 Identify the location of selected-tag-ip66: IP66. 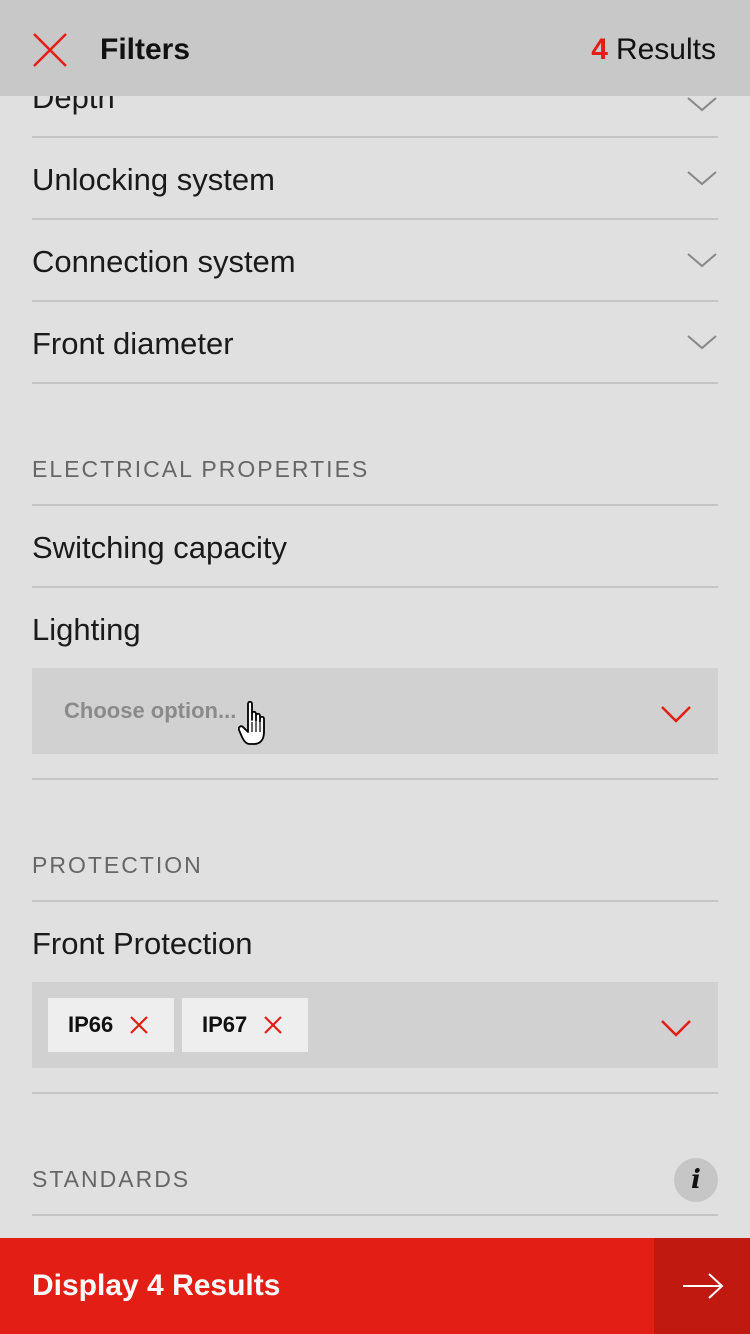
(111, 1025).